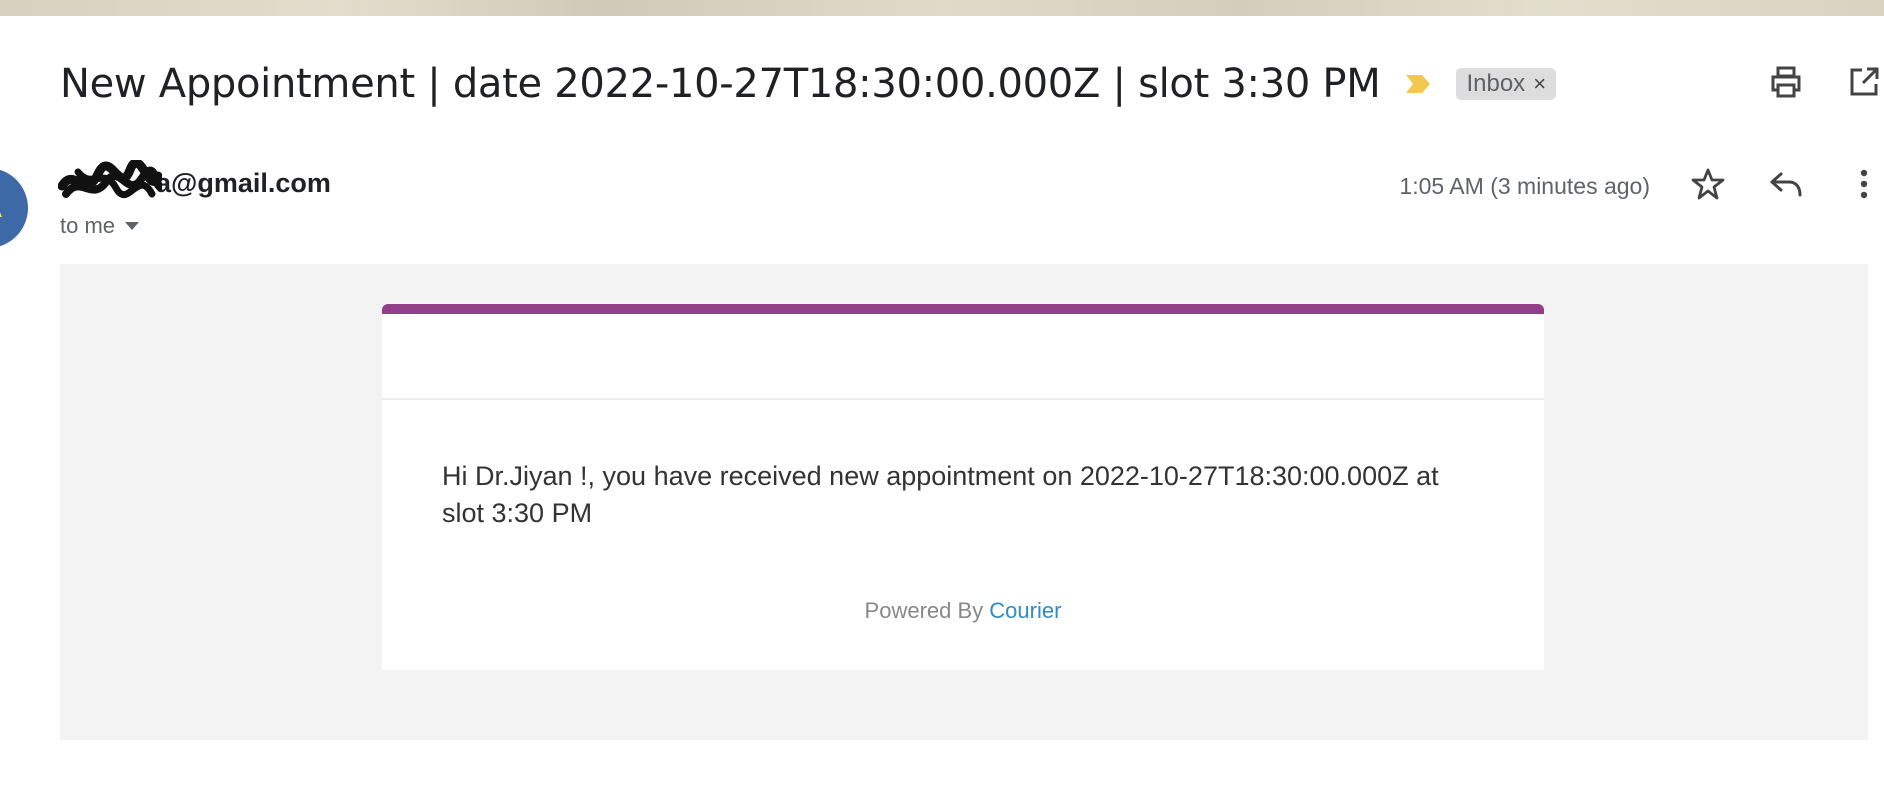  What do you see at coordinates (1524, 185) in the screenshot?
I see `timestamp: 1:05 AM (3 minutes ago)` at bounding box center [1524, 185].